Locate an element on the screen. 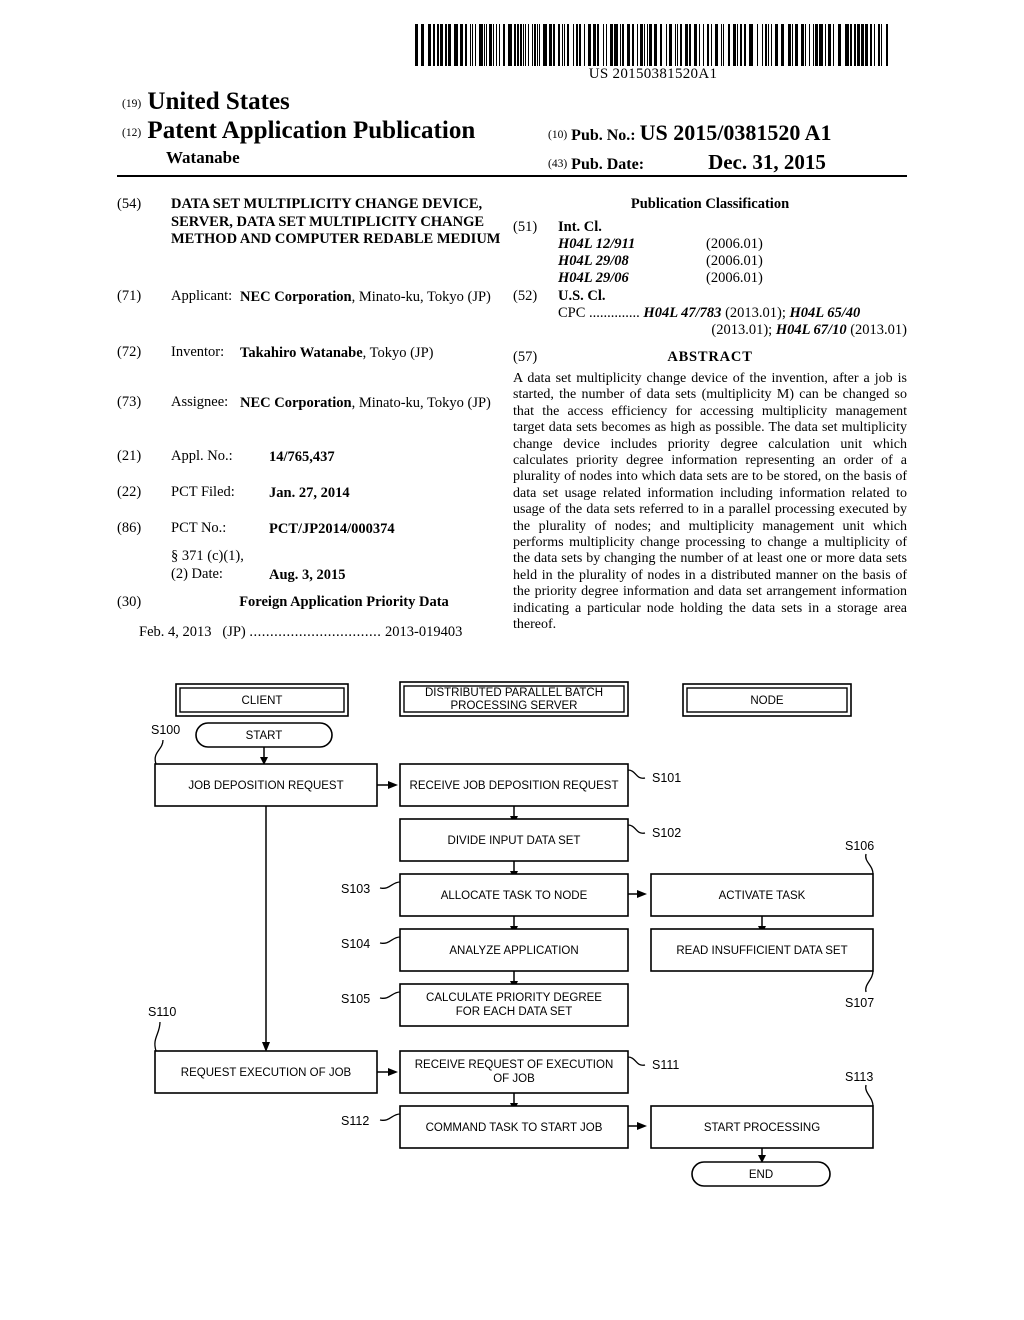 Image resolution: width=1024 pixels, height=1320 pixels. flowchart-step-s102: DIVIDE INPUT DATA SET is located at coordinates (514, 840).